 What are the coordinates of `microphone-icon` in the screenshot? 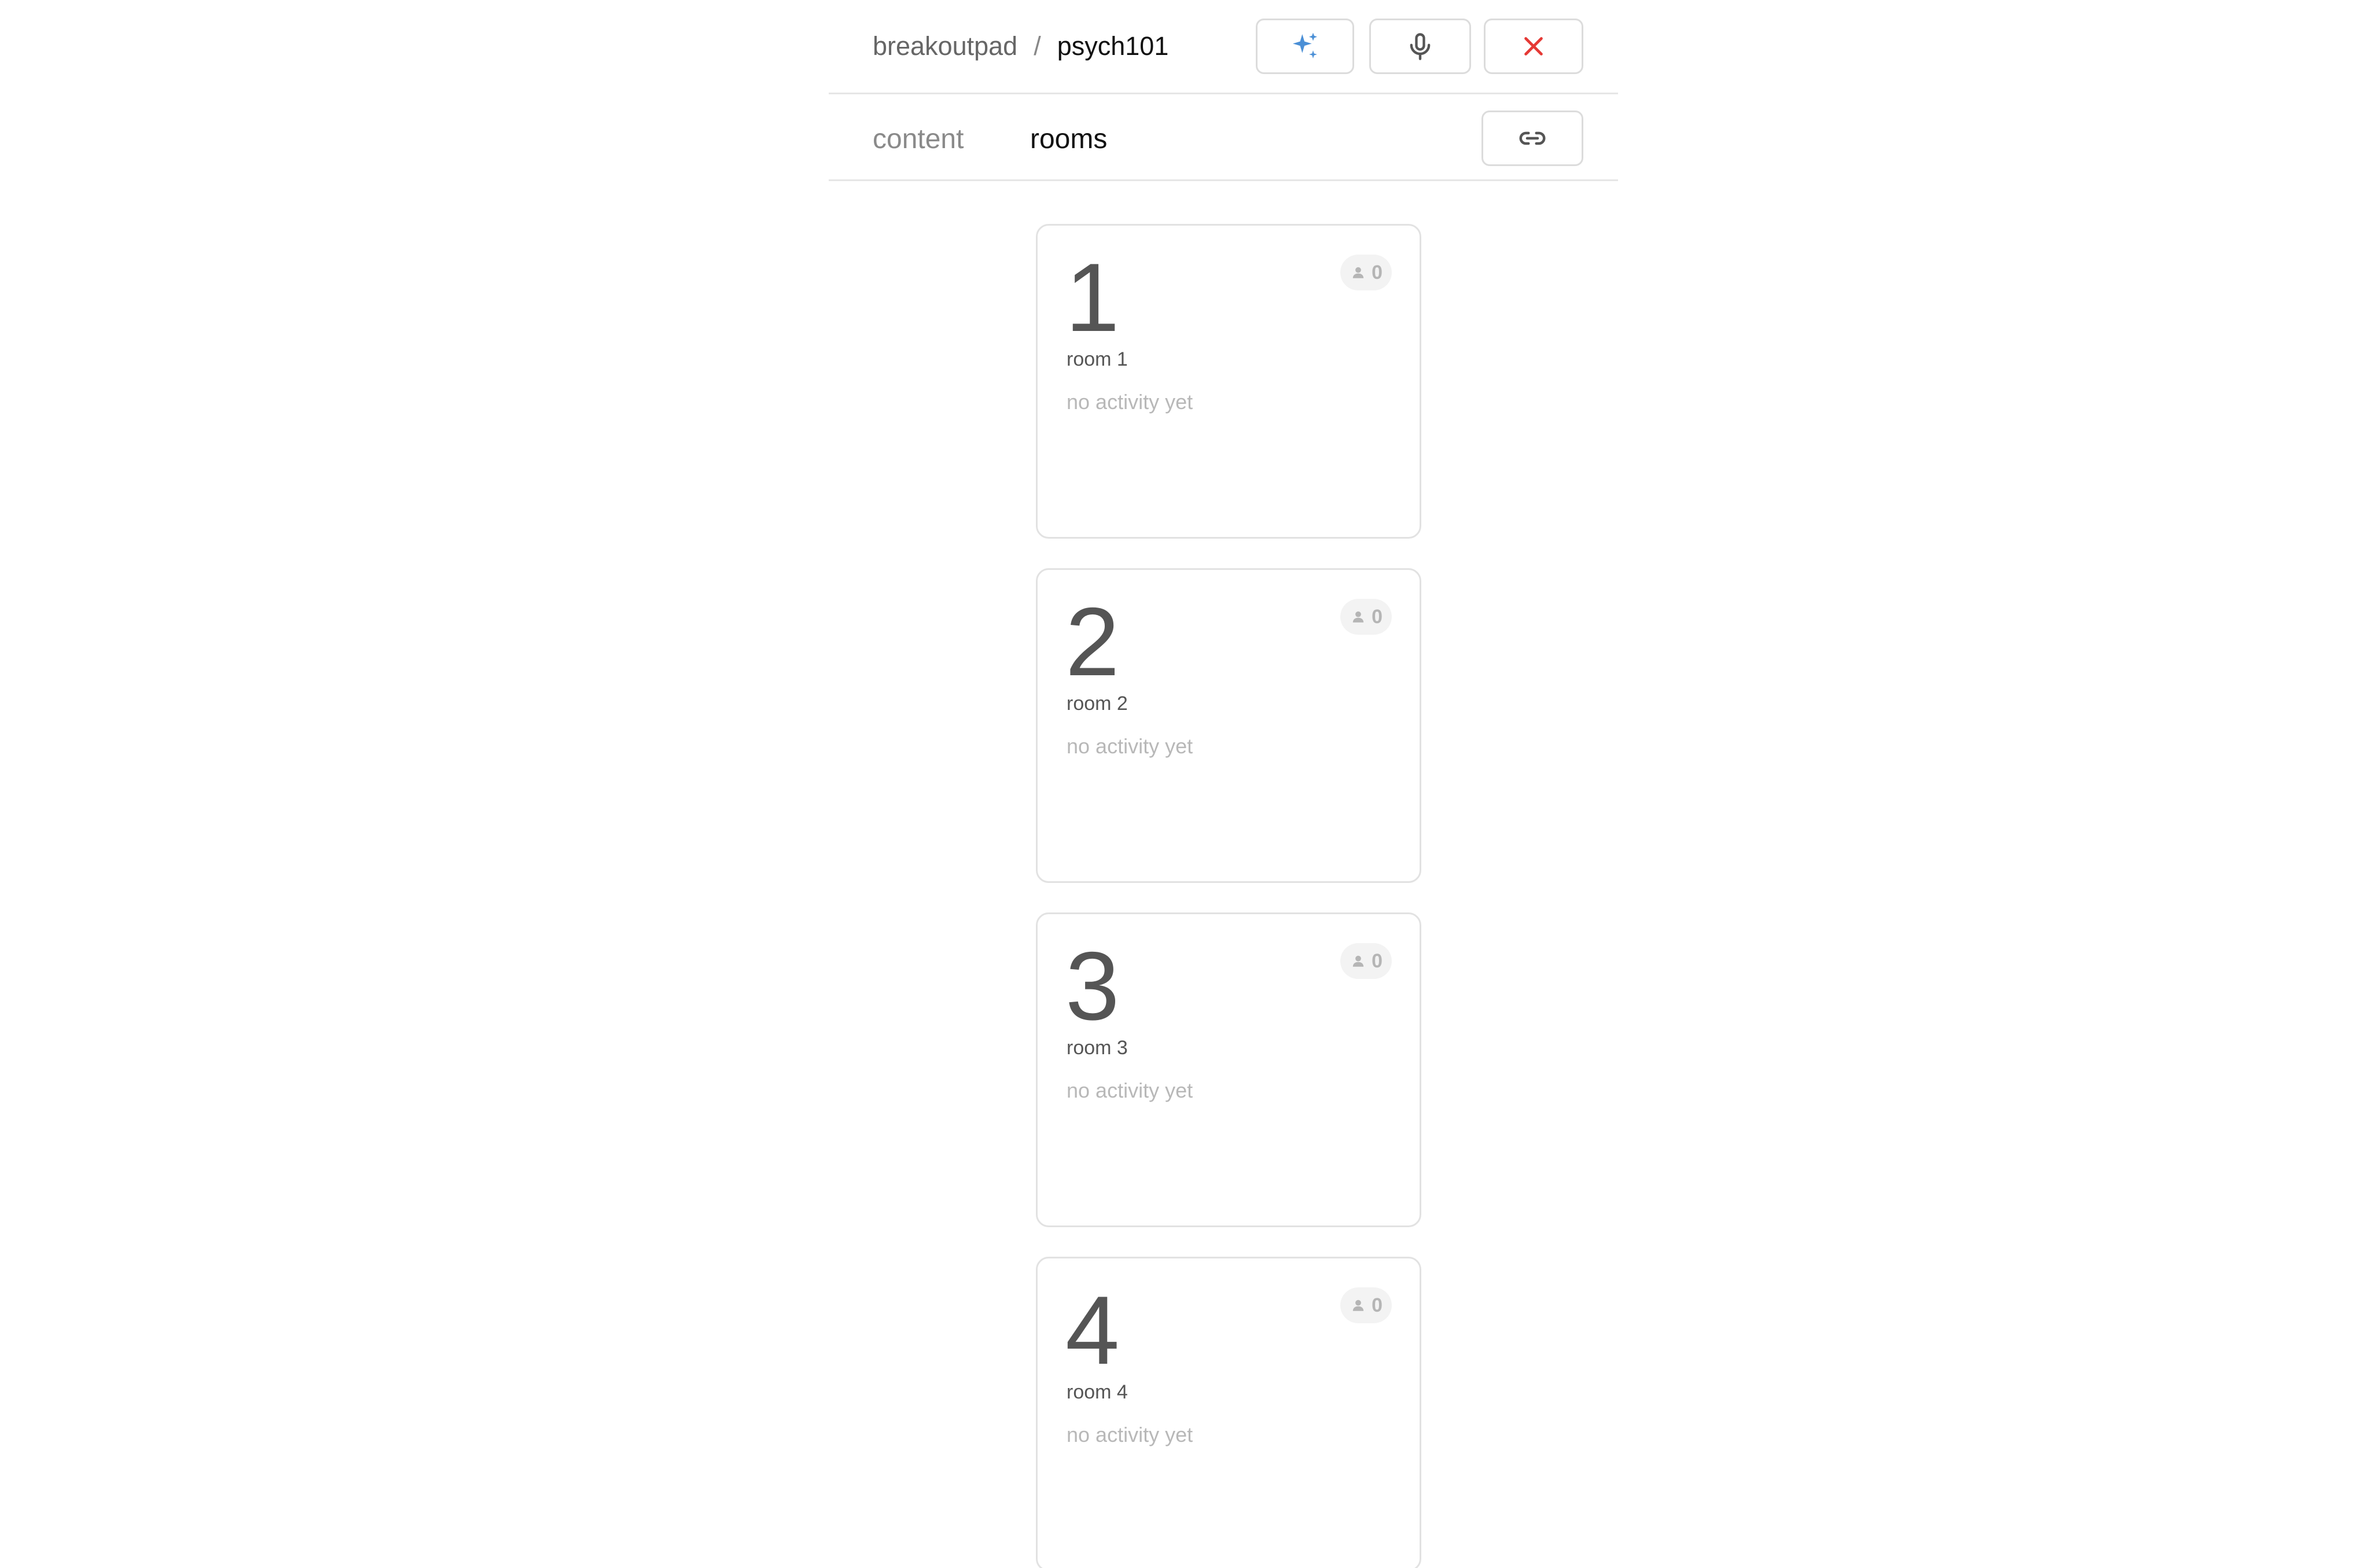 It's located at (1420, 47).